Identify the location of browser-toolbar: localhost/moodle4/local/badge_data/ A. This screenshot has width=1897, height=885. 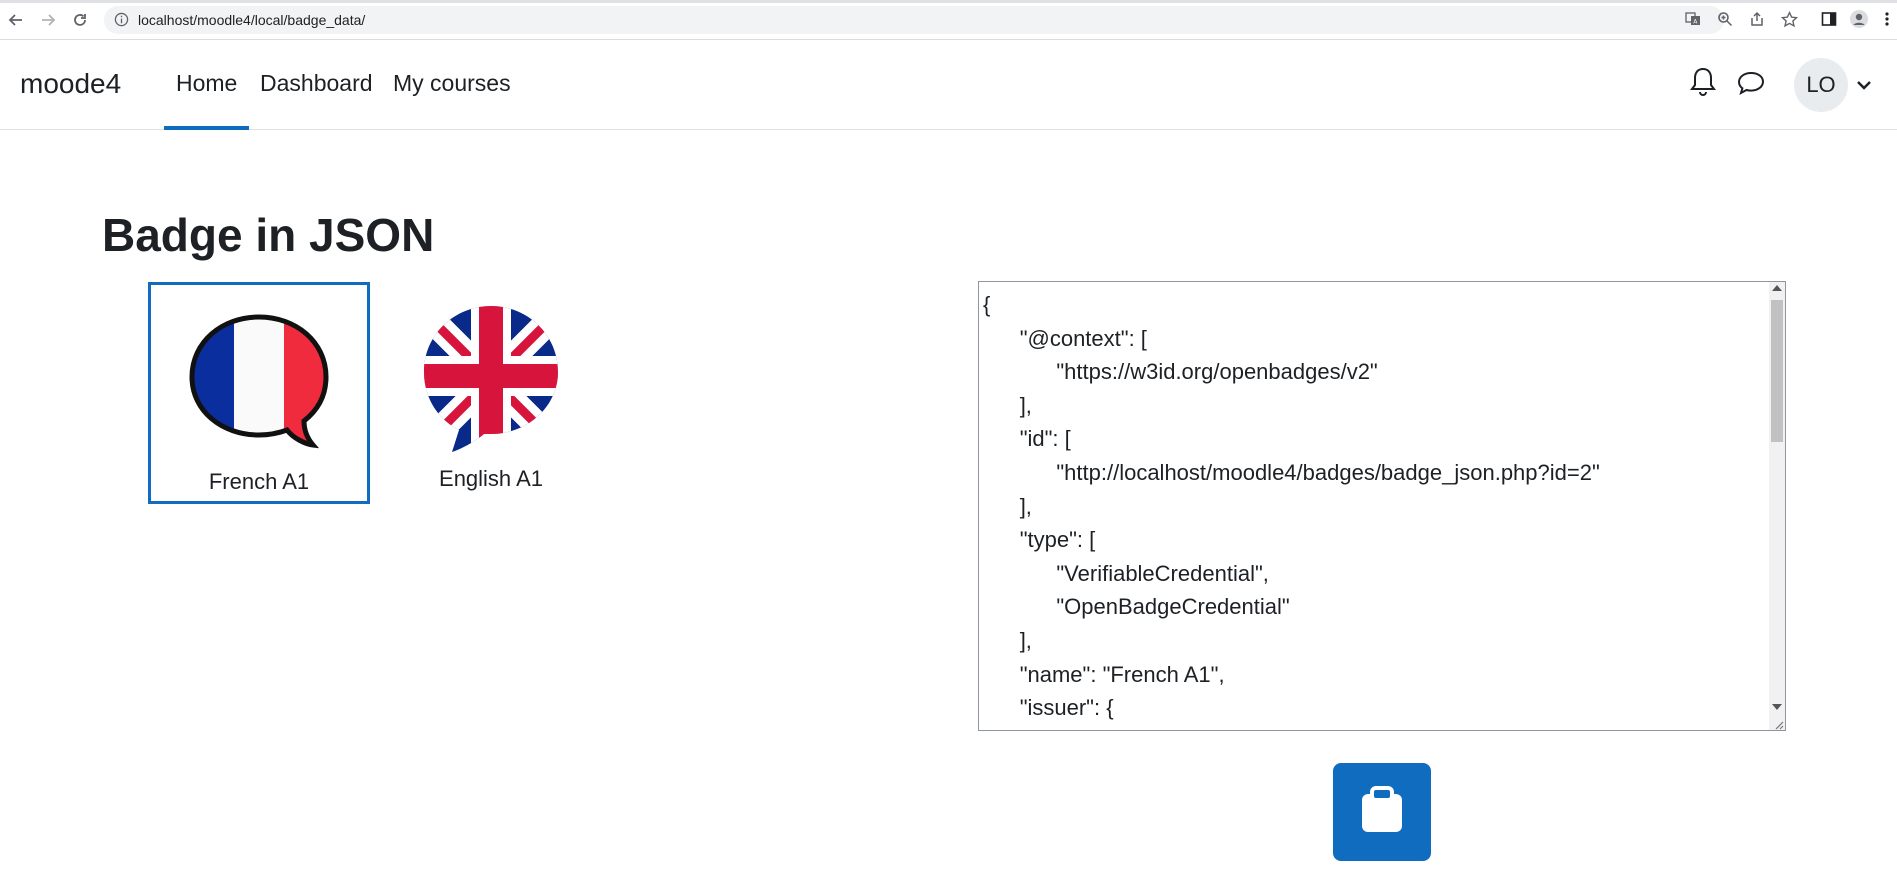
(948, 20).